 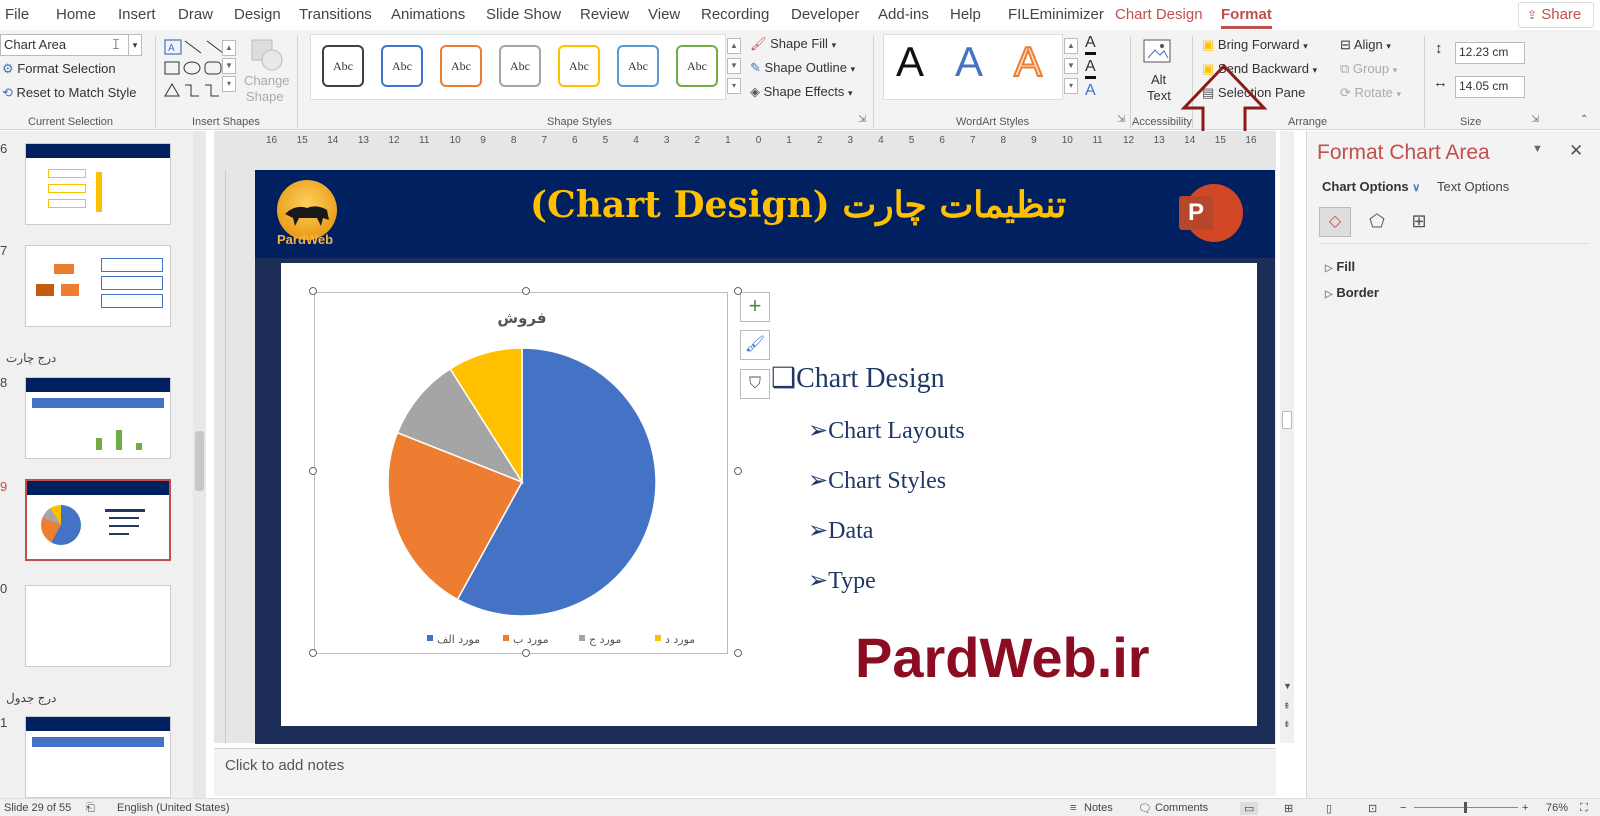 I want to click on selection-pane-button: ▤ Selection Pane, so click(x=1253, y=93).